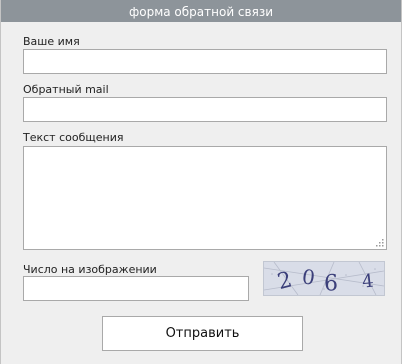 The width and height of the screenshot is (402, 364). What do you see at coordinates (202, 333) in the screenshot?
I see `submit-button: Отправить` at bounding box center [202, 333].